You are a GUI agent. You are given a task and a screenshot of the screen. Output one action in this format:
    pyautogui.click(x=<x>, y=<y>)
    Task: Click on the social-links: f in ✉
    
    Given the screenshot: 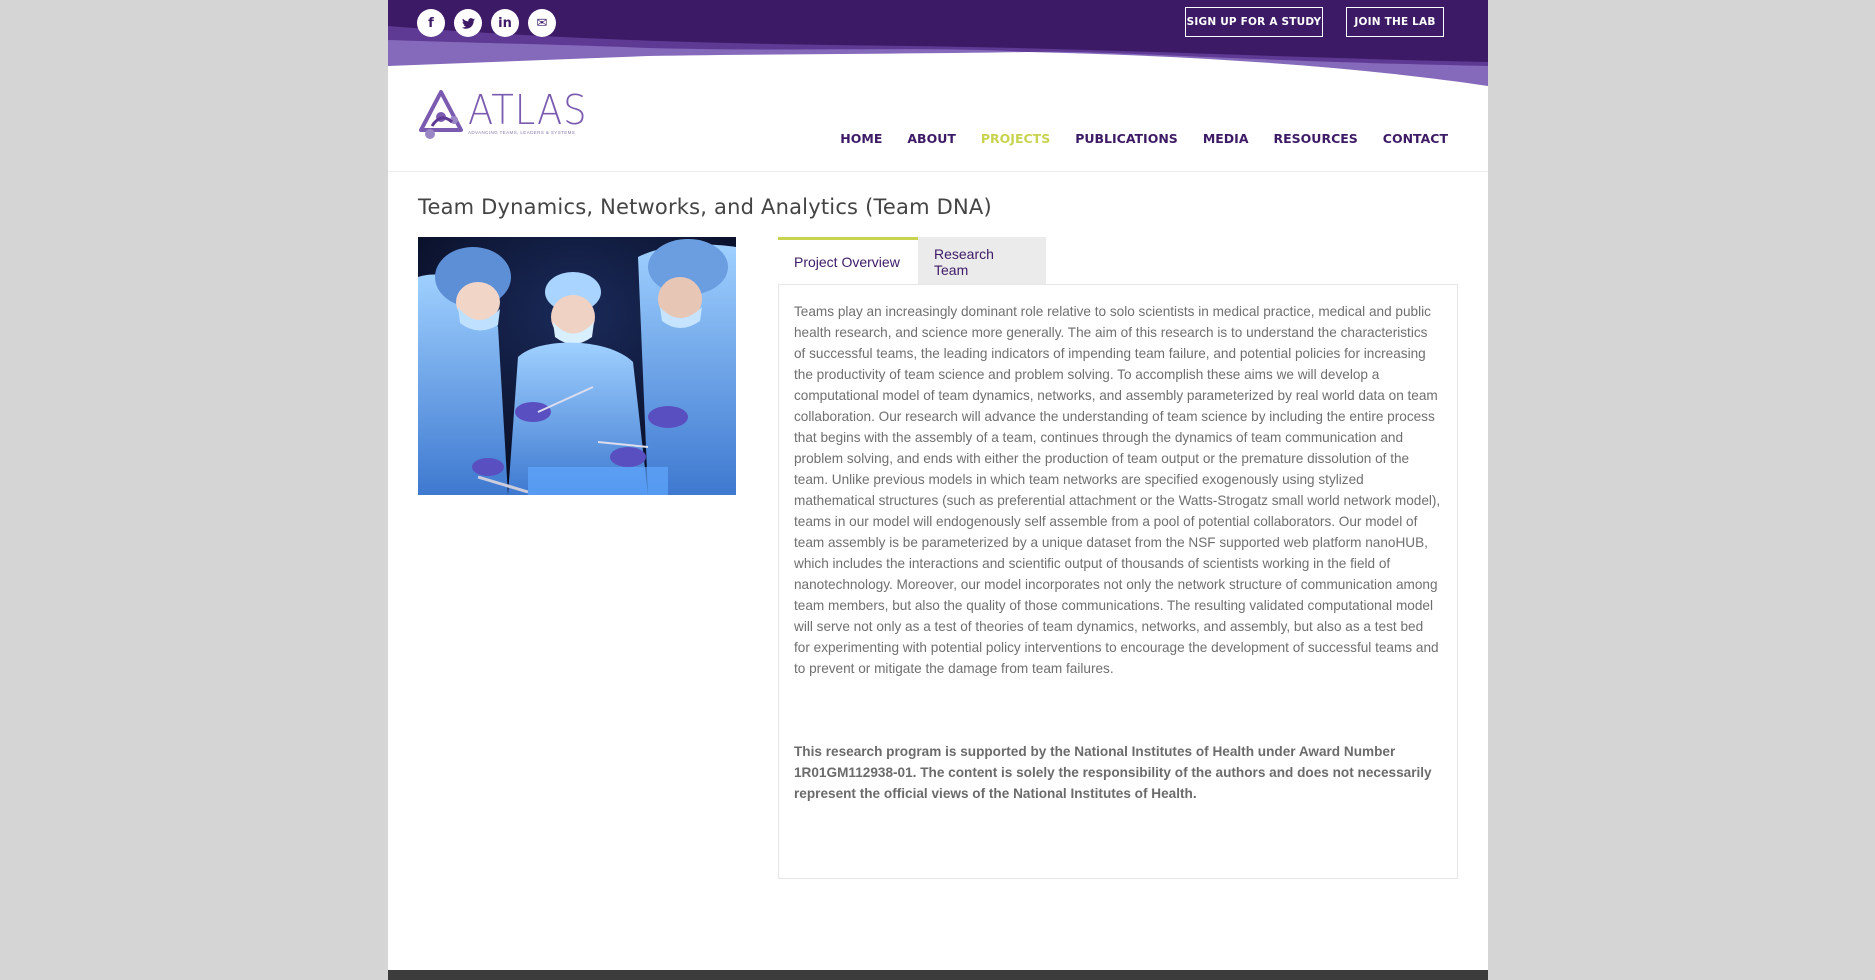 What is the action you would take?
    pyautogui.click(x=486, y=23)
    